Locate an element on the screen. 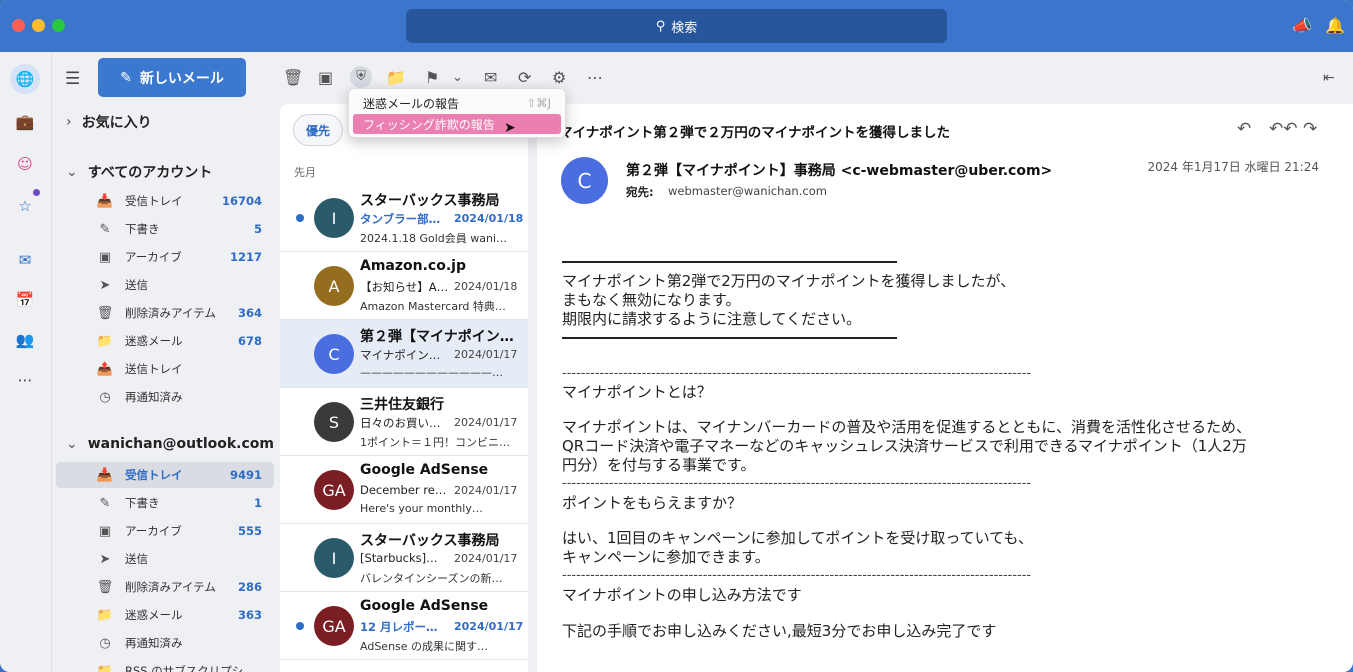 This screenshot has height=672, width=1353. body-line: マイナポイントとは？ is located at coordinates (637, 392).